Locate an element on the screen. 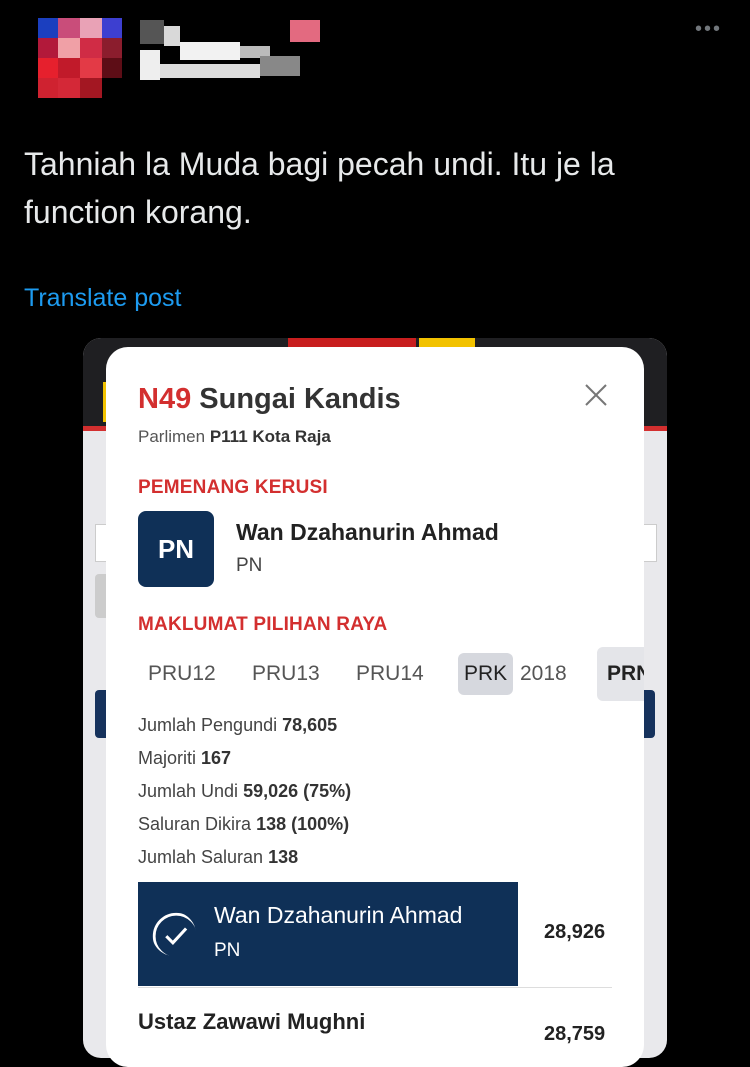  modal-title: N49 Sungai Kandis is located at coordinates (269, 399).